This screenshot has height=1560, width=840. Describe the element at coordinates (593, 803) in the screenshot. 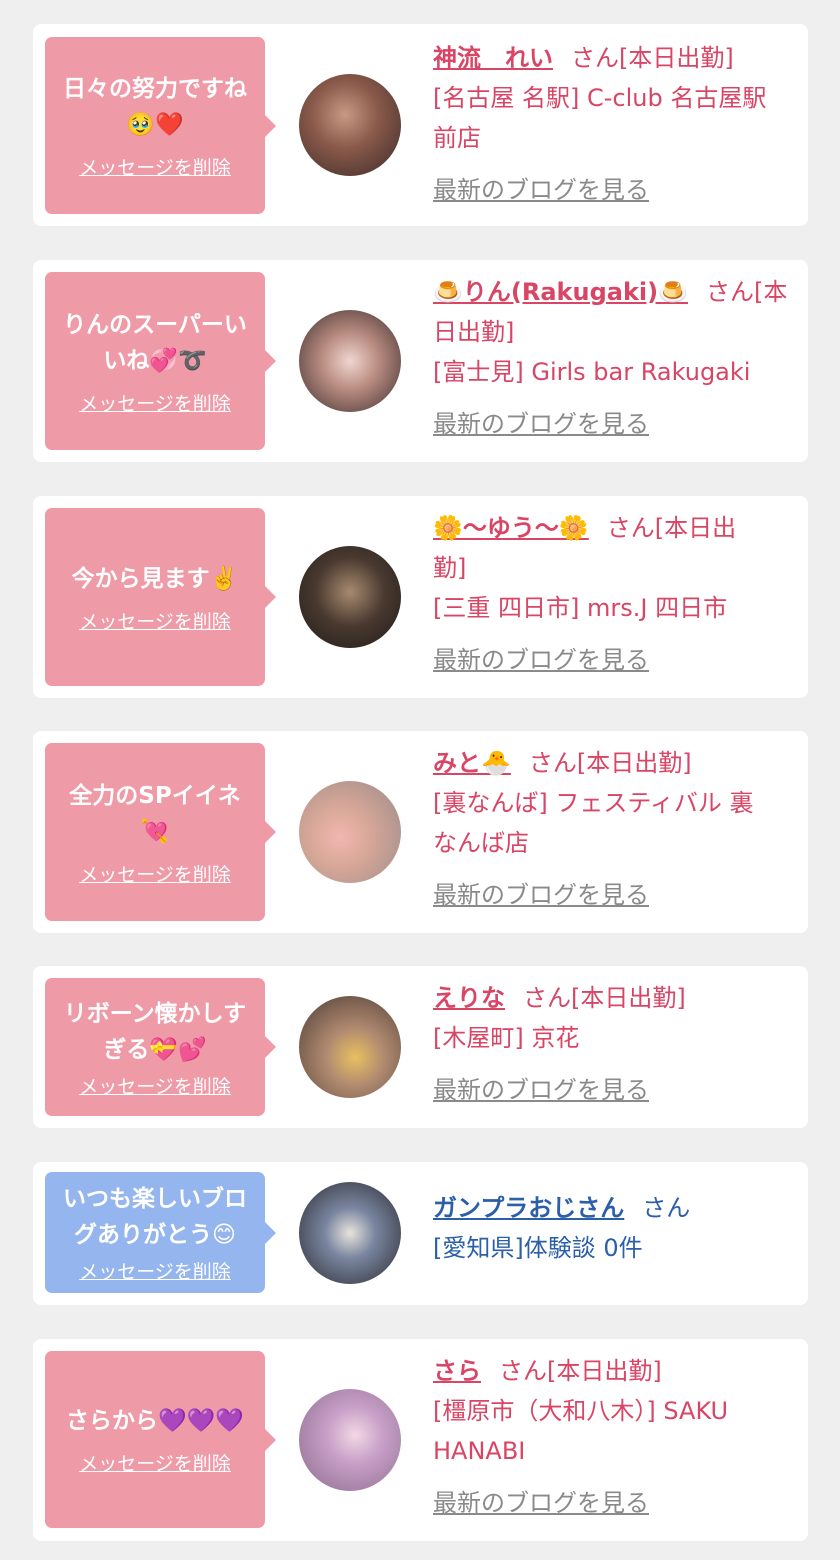

I see `shop-info: [裏なんば] フェスティバル 裏` at that location.